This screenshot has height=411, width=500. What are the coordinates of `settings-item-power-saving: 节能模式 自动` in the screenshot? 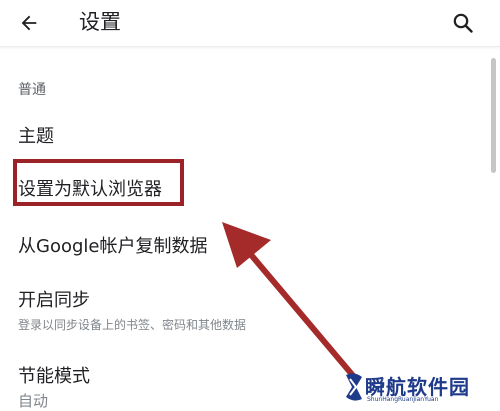 It's located at (243, 380).